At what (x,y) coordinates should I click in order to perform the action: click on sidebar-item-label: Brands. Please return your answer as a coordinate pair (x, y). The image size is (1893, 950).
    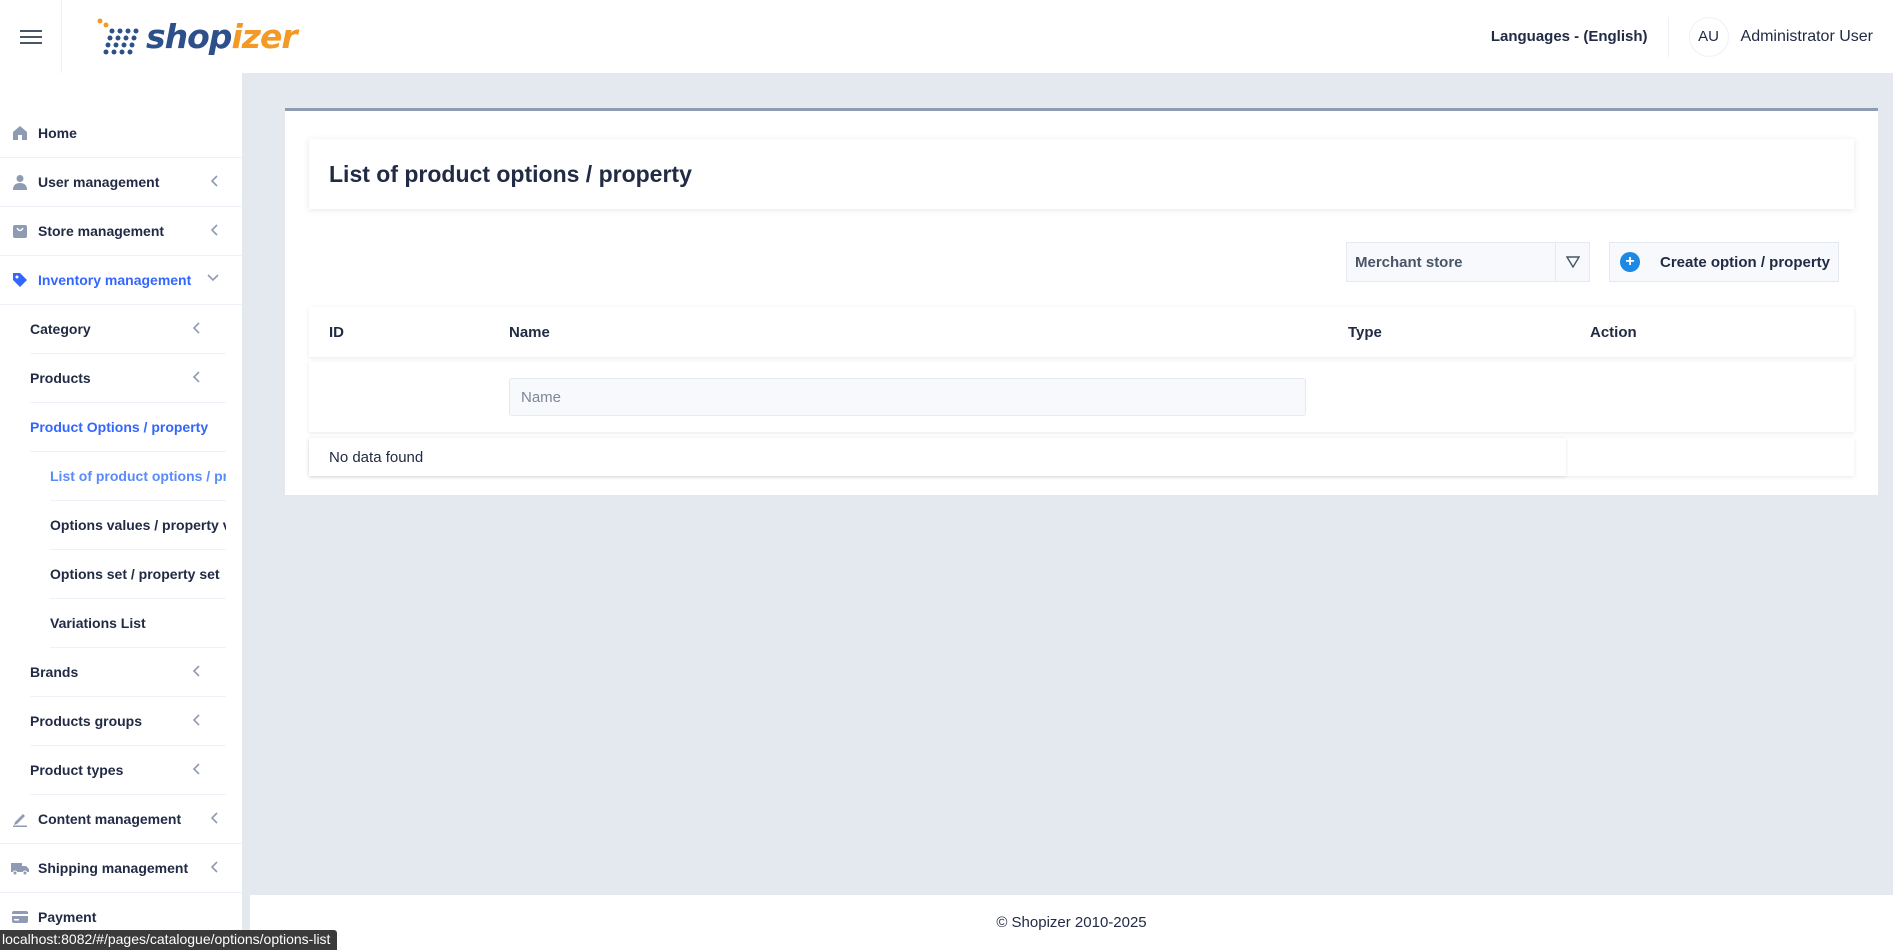
    Looking at the image, I should click on (54, 672).